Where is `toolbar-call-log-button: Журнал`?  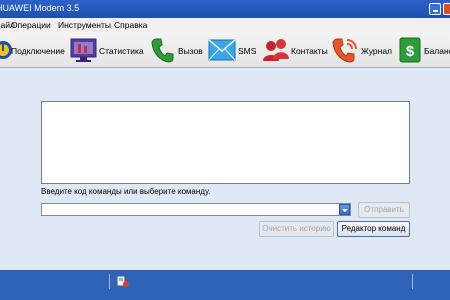 toolbar-call-log-button: Журнал is located at coordinates (364, 50).